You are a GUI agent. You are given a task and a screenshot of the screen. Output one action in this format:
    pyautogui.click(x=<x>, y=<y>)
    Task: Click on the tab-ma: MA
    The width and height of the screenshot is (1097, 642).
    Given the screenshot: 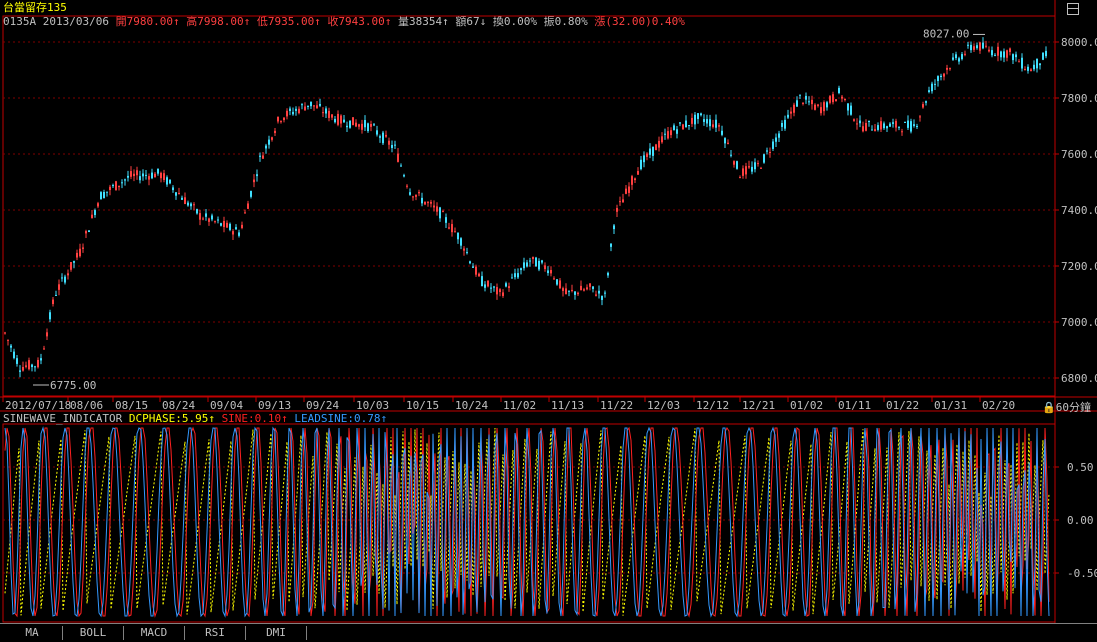 What is the action you would take?
    pyautogui.click(x=32, y=633)
    